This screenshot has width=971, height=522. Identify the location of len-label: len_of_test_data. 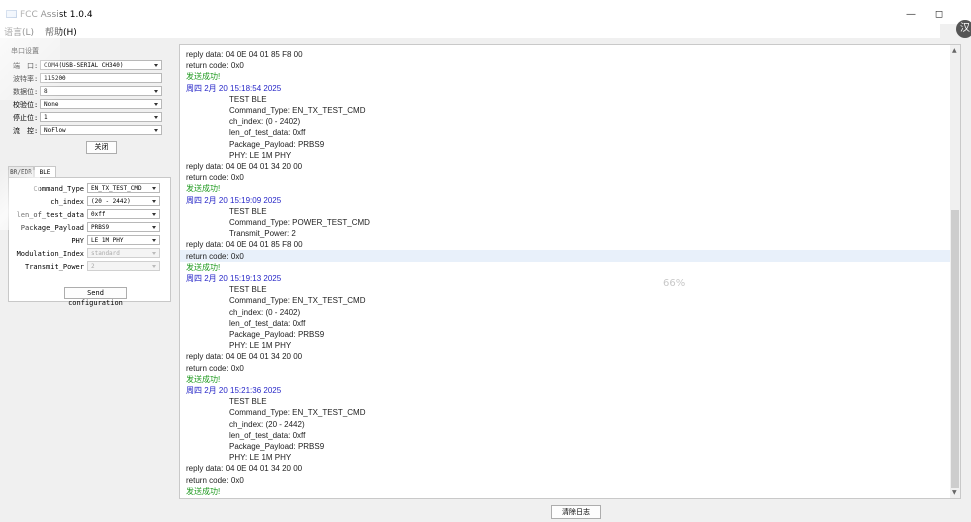
(50, 215).